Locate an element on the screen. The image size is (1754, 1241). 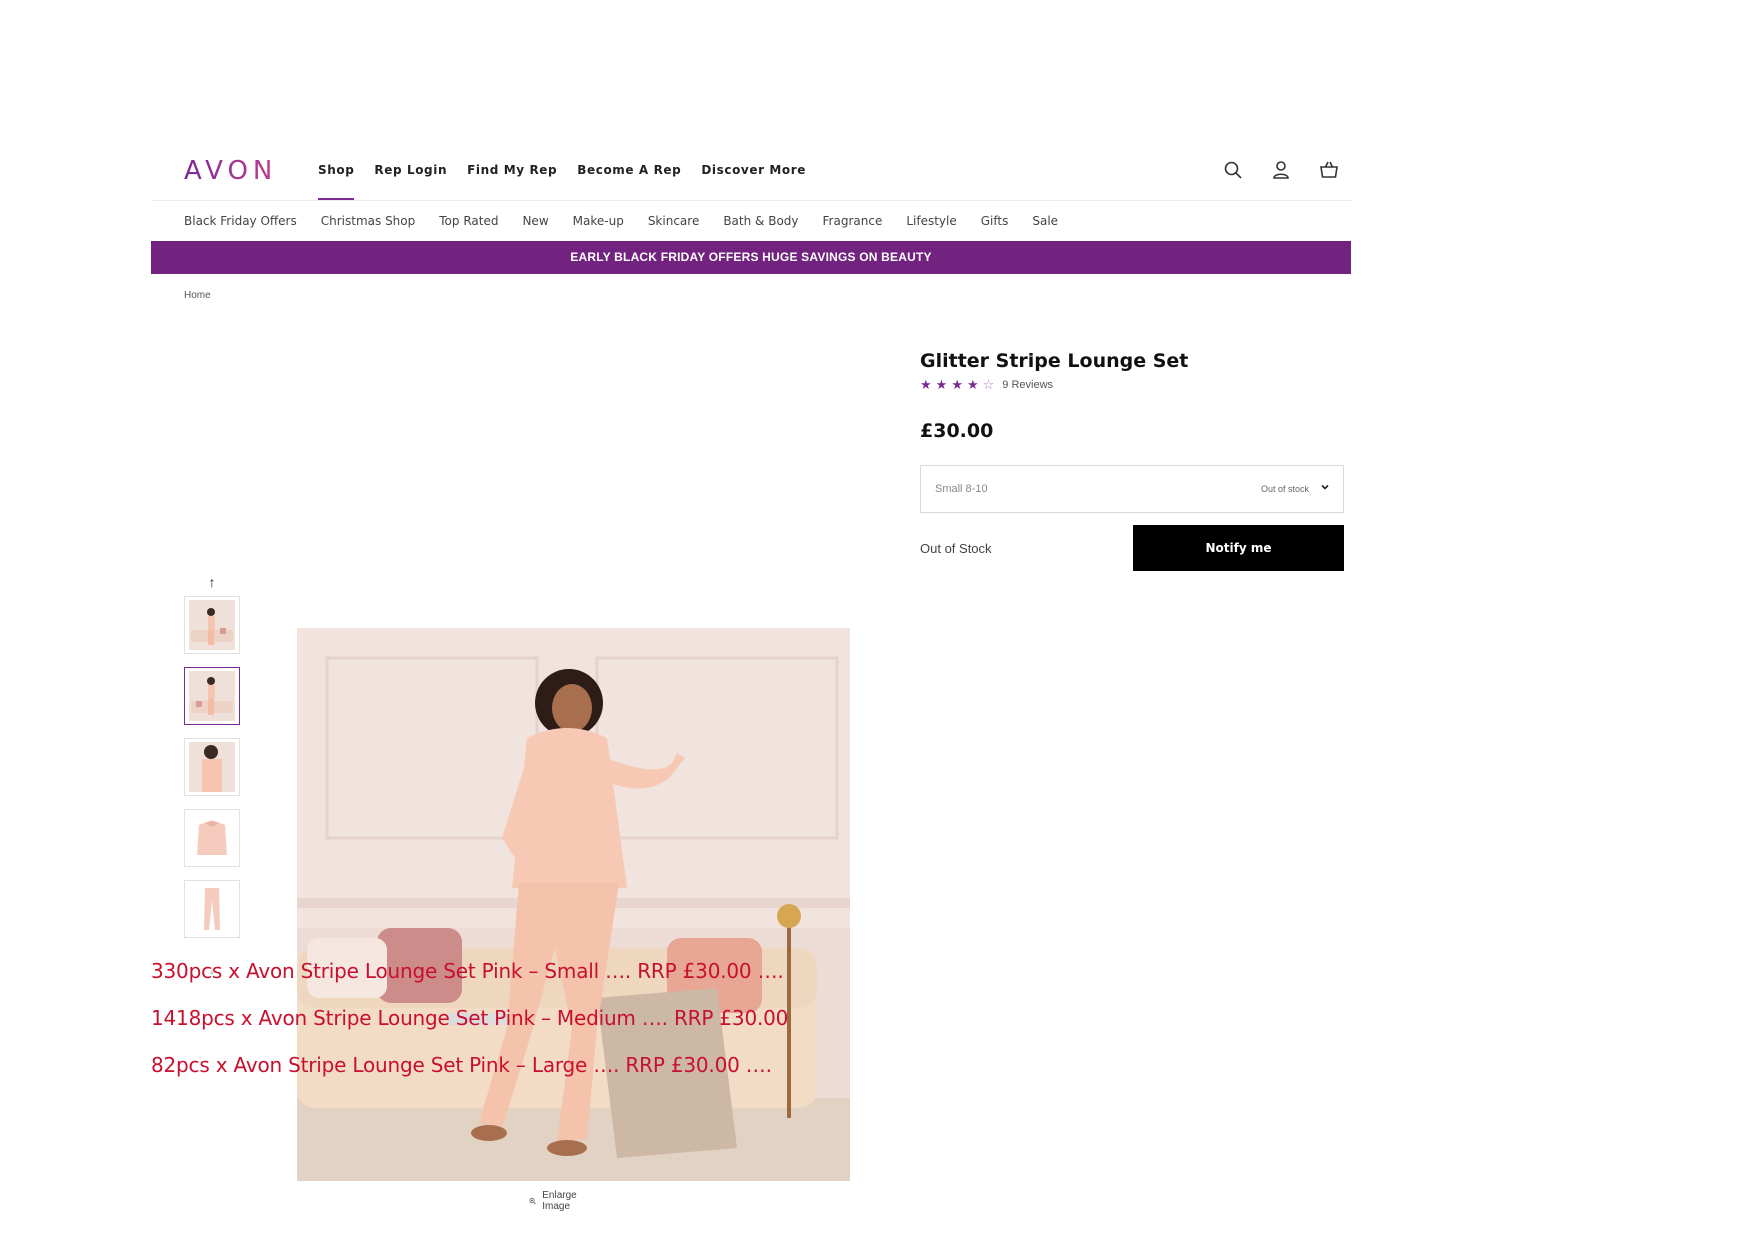
cat-black-friday: Black Friday Offers is located at coordinates (240, 221).